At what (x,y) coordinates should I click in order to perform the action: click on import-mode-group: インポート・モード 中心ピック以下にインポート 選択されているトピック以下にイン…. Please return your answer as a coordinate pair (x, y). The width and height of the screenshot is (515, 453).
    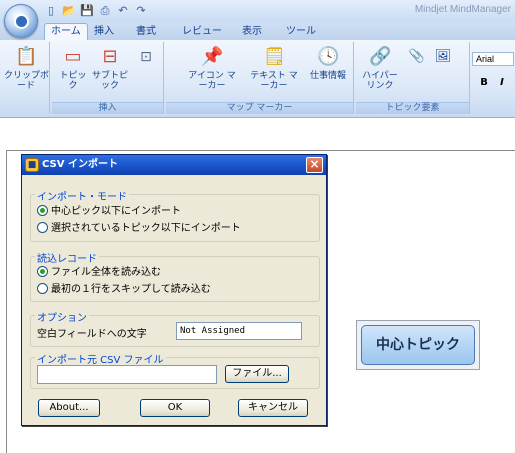
    Looking at the image, I should click on (175, 215).